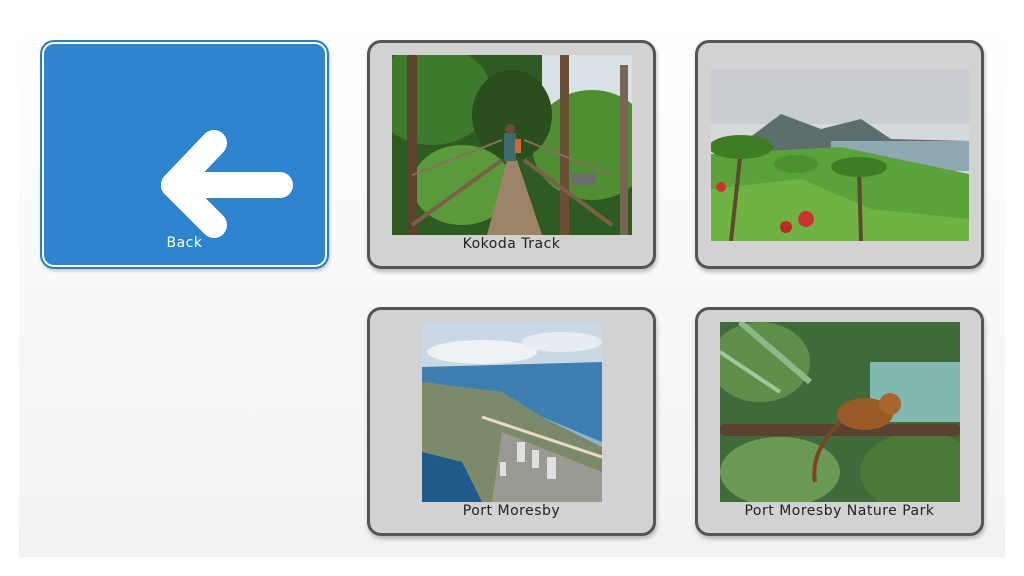 Image resolution: width=1024 pixels, height=576 pixels. Describe the element at coordinates (184, 243) in the screenshot. I see `back-label: Back` at that location.